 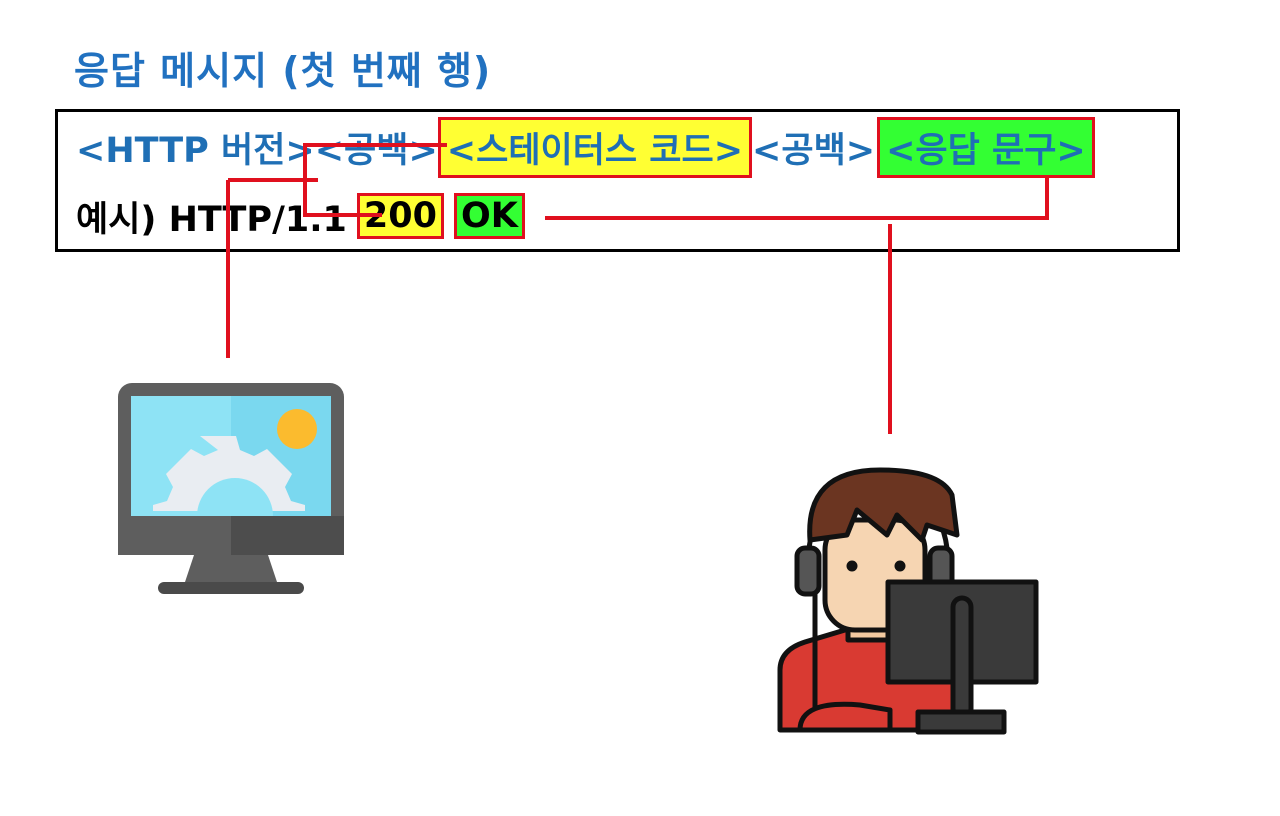 What do you see at coordinates (797, 198) in the screenshot?
I see `reason-phrase-connector` at bounding box center [797, 198].